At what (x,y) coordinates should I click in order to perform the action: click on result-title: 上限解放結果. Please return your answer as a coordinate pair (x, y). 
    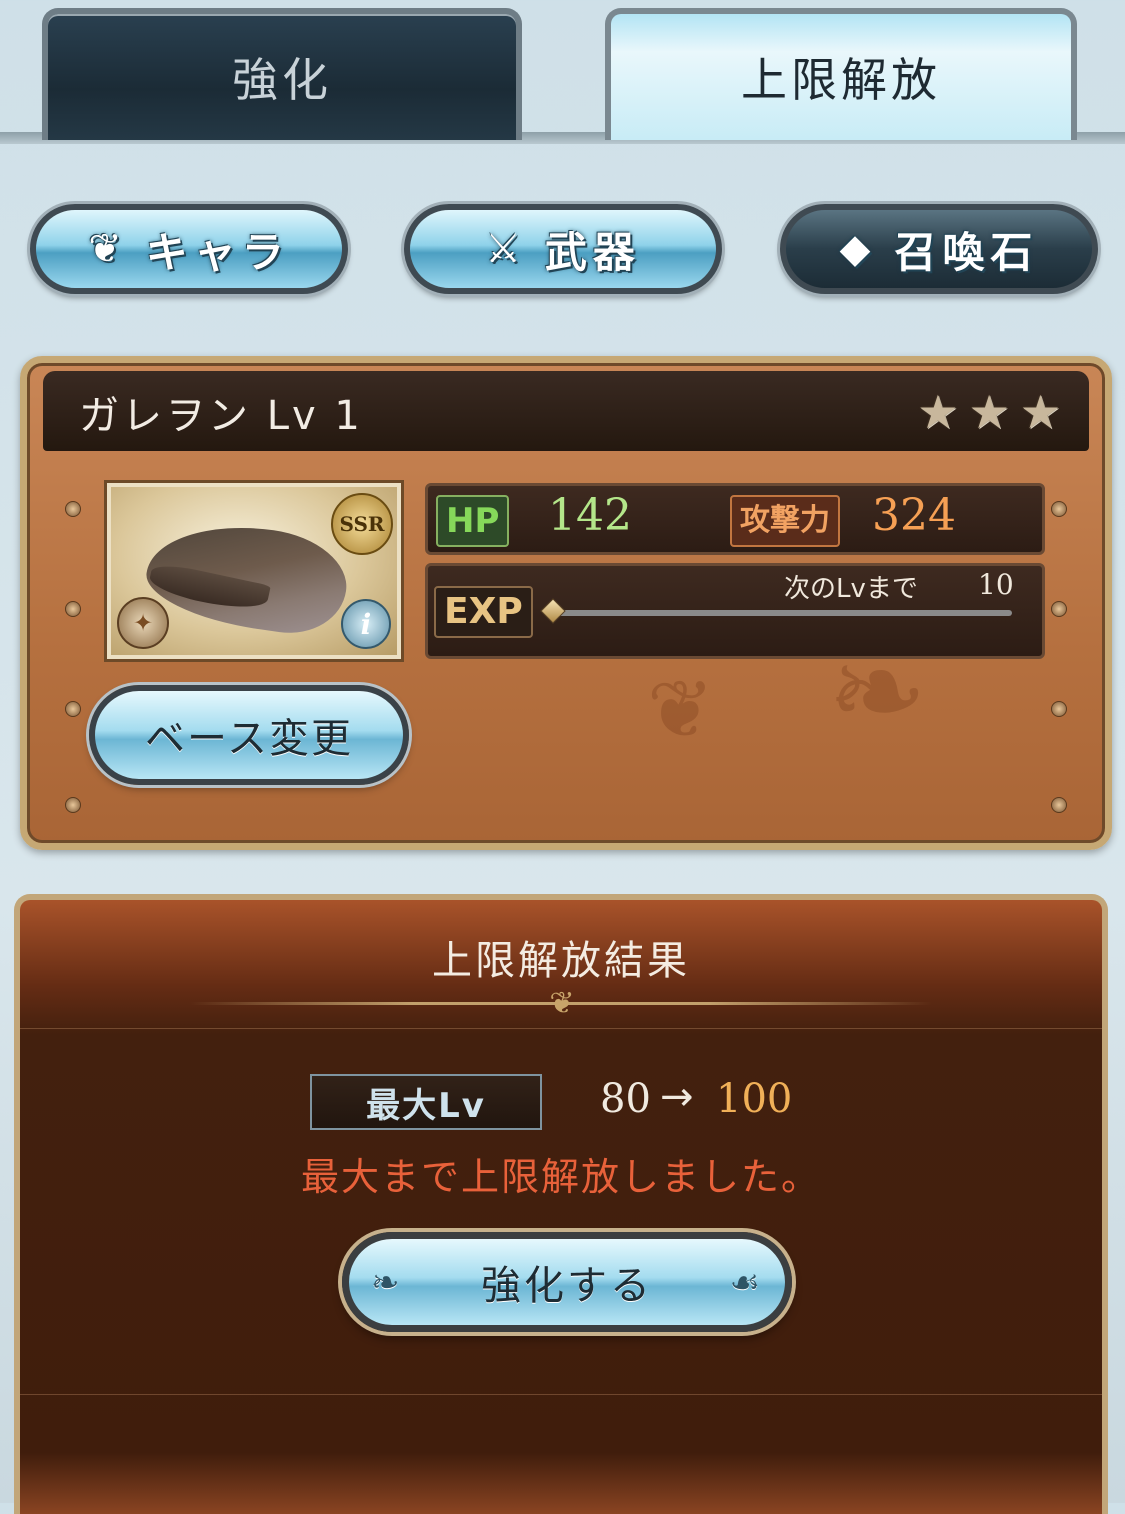
    Looking at the image, I should click on (561, 961).